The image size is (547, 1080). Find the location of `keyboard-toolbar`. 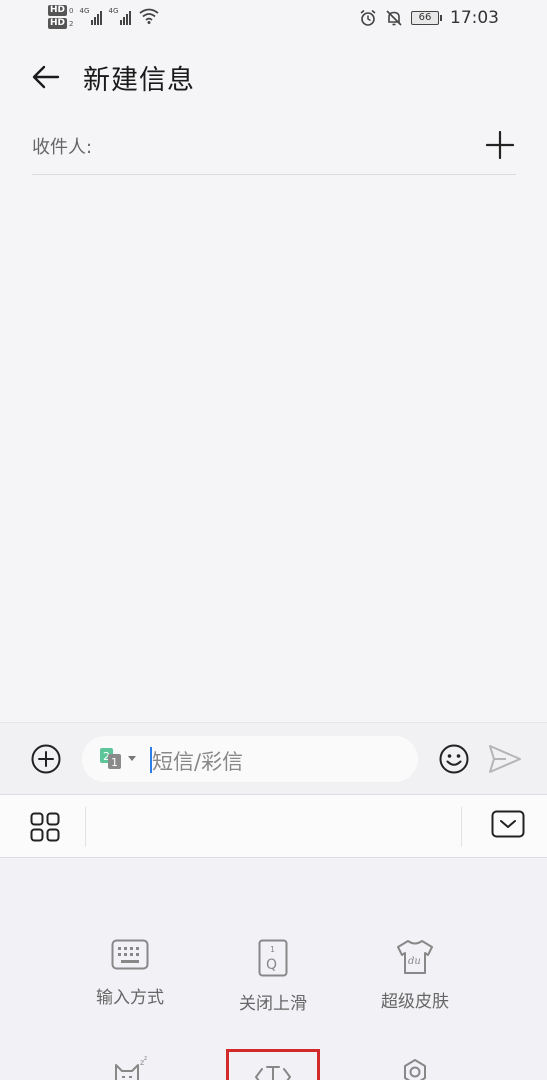

keyboard-toolbar is located at coordinates (273, 826).